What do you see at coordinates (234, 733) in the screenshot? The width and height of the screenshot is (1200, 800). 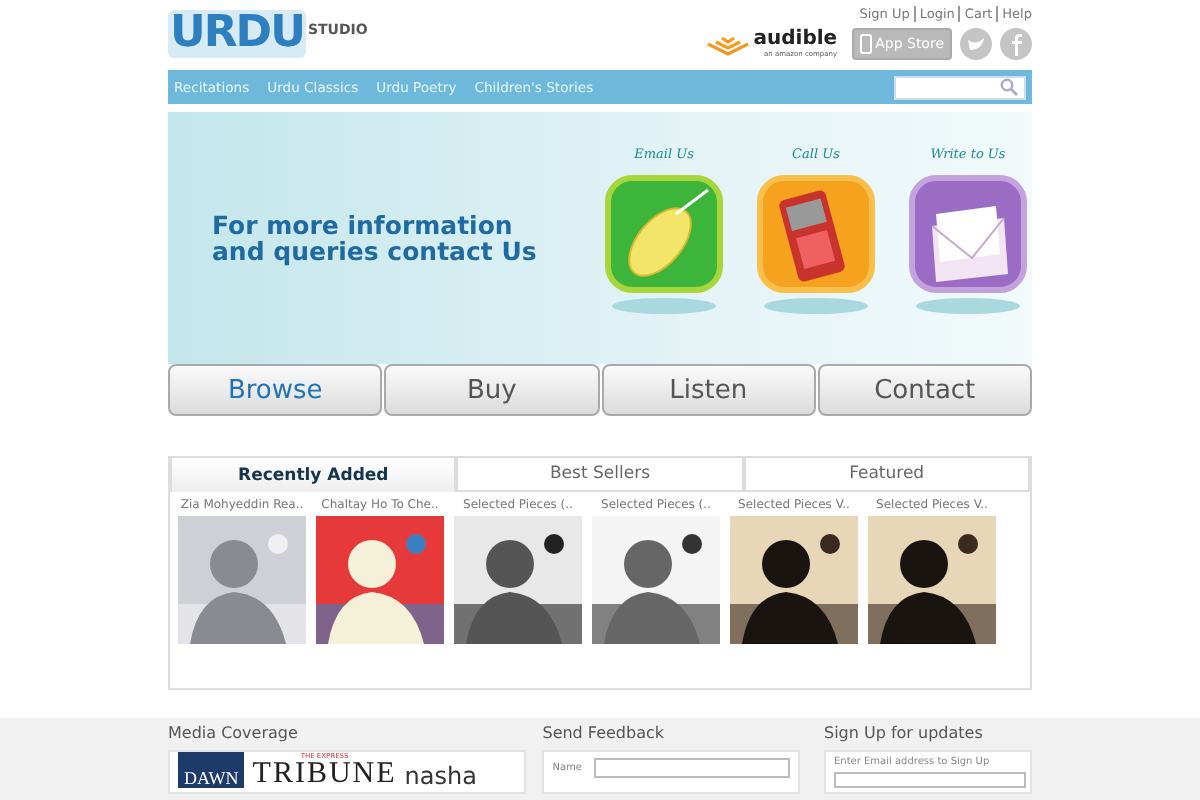 I see `section-title: Media Coverage` at bounding box center [234, 733].